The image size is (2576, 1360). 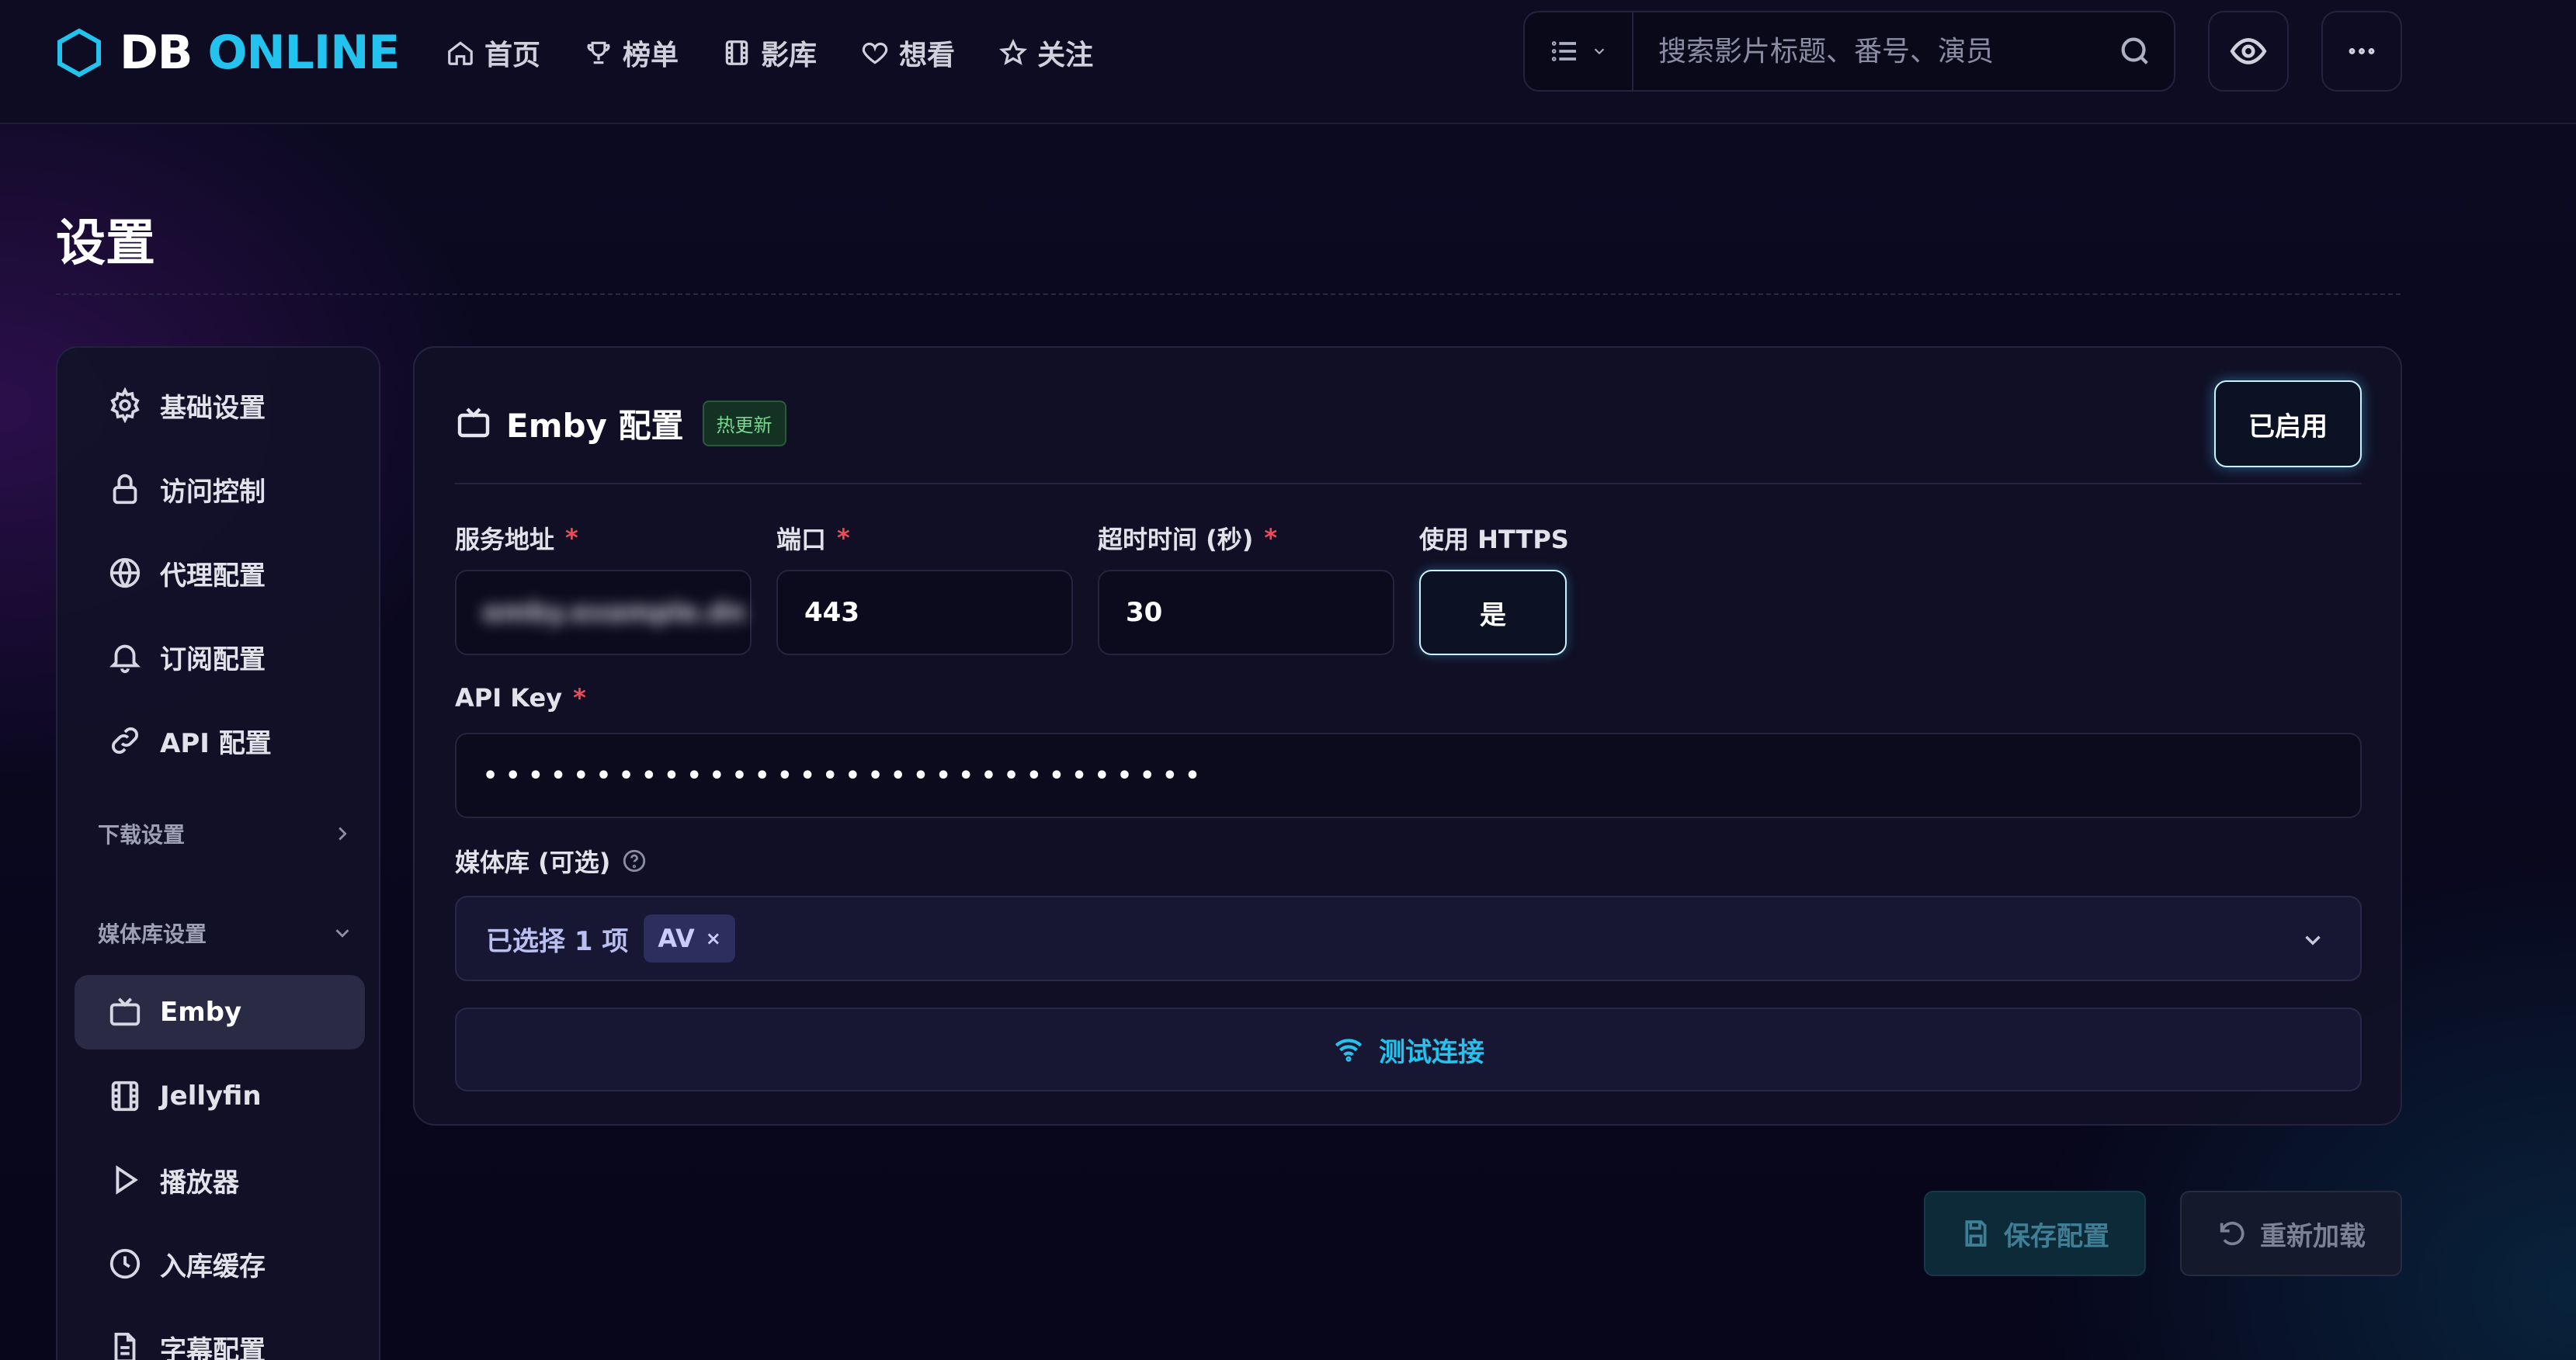 I want to click on sidebar-group-label: 媒体库设置, so click(x=152, y=934).